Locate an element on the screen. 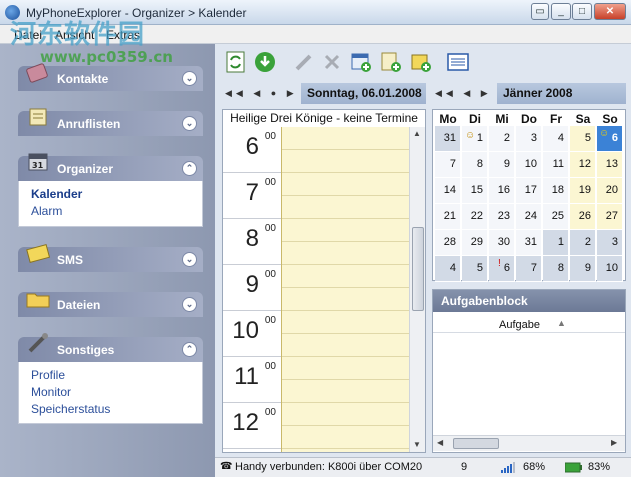 Image resolution: width=631 pixels, height=477 pixels. calendar-day-cell: 20 is located at coordinates (610, 191).